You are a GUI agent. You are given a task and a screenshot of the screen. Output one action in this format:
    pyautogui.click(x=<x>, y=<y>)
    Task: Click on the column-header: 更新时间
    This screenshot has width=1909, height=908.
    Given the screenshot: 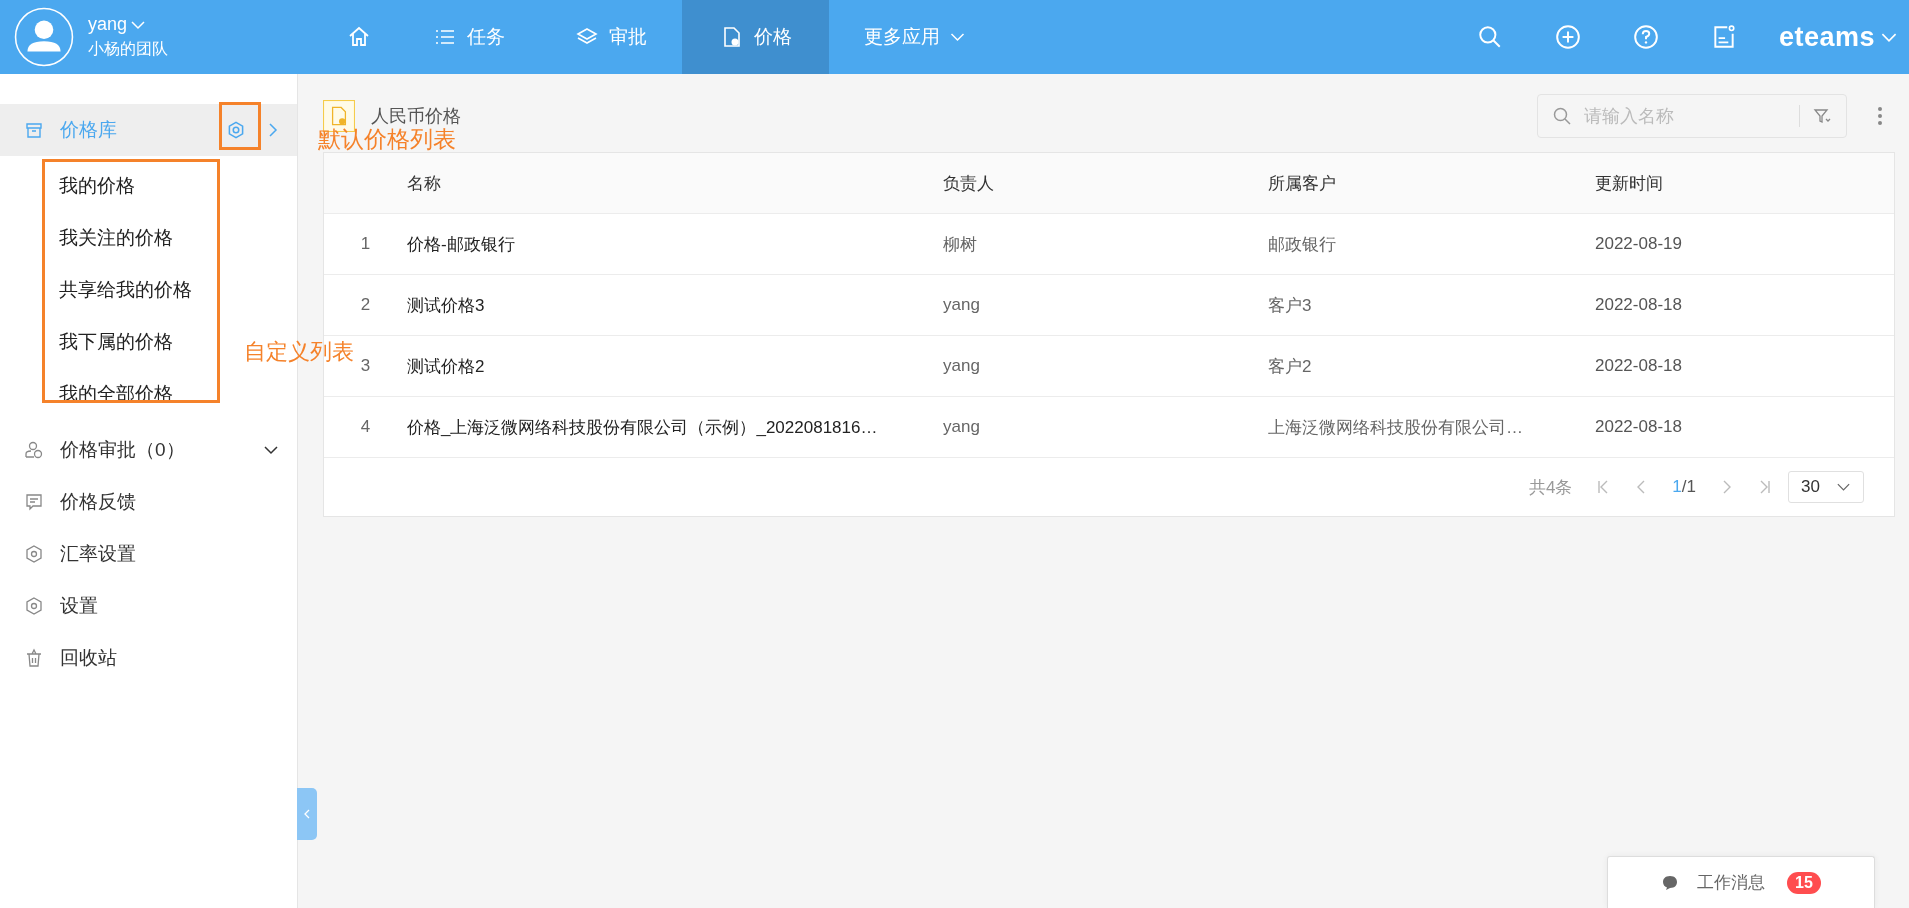 What is the action you would take?
    pyautogui.click(x=1629, y=183)
    